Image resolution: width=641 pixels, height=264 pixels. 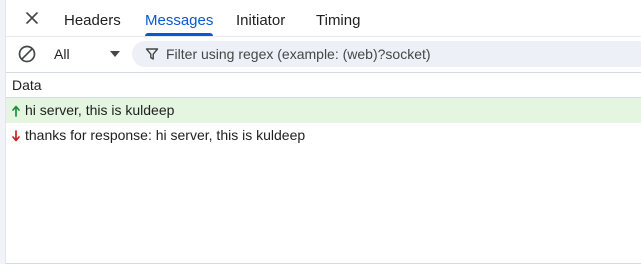 I want to click on clear-messages-button, so click(x=27, y=54).